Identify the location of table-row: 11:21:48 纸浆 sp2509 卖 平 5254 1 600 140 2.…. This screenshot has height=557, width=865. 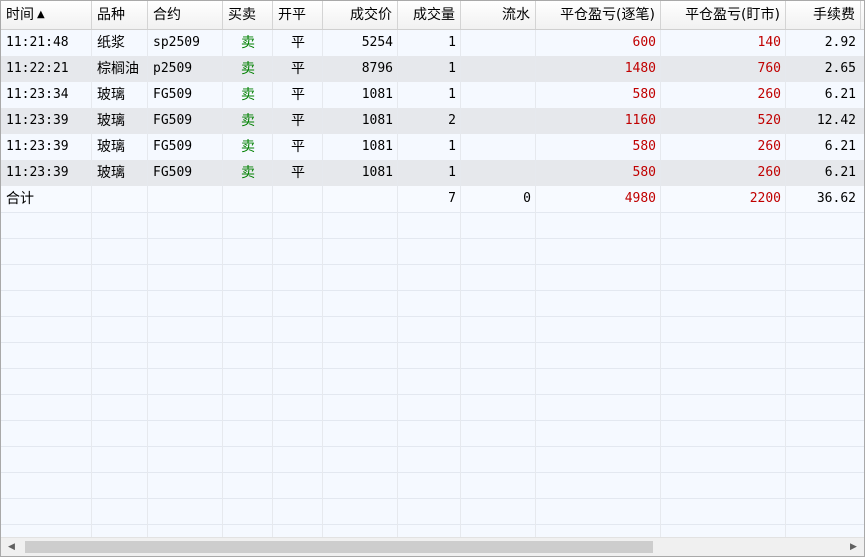
(432, 43).